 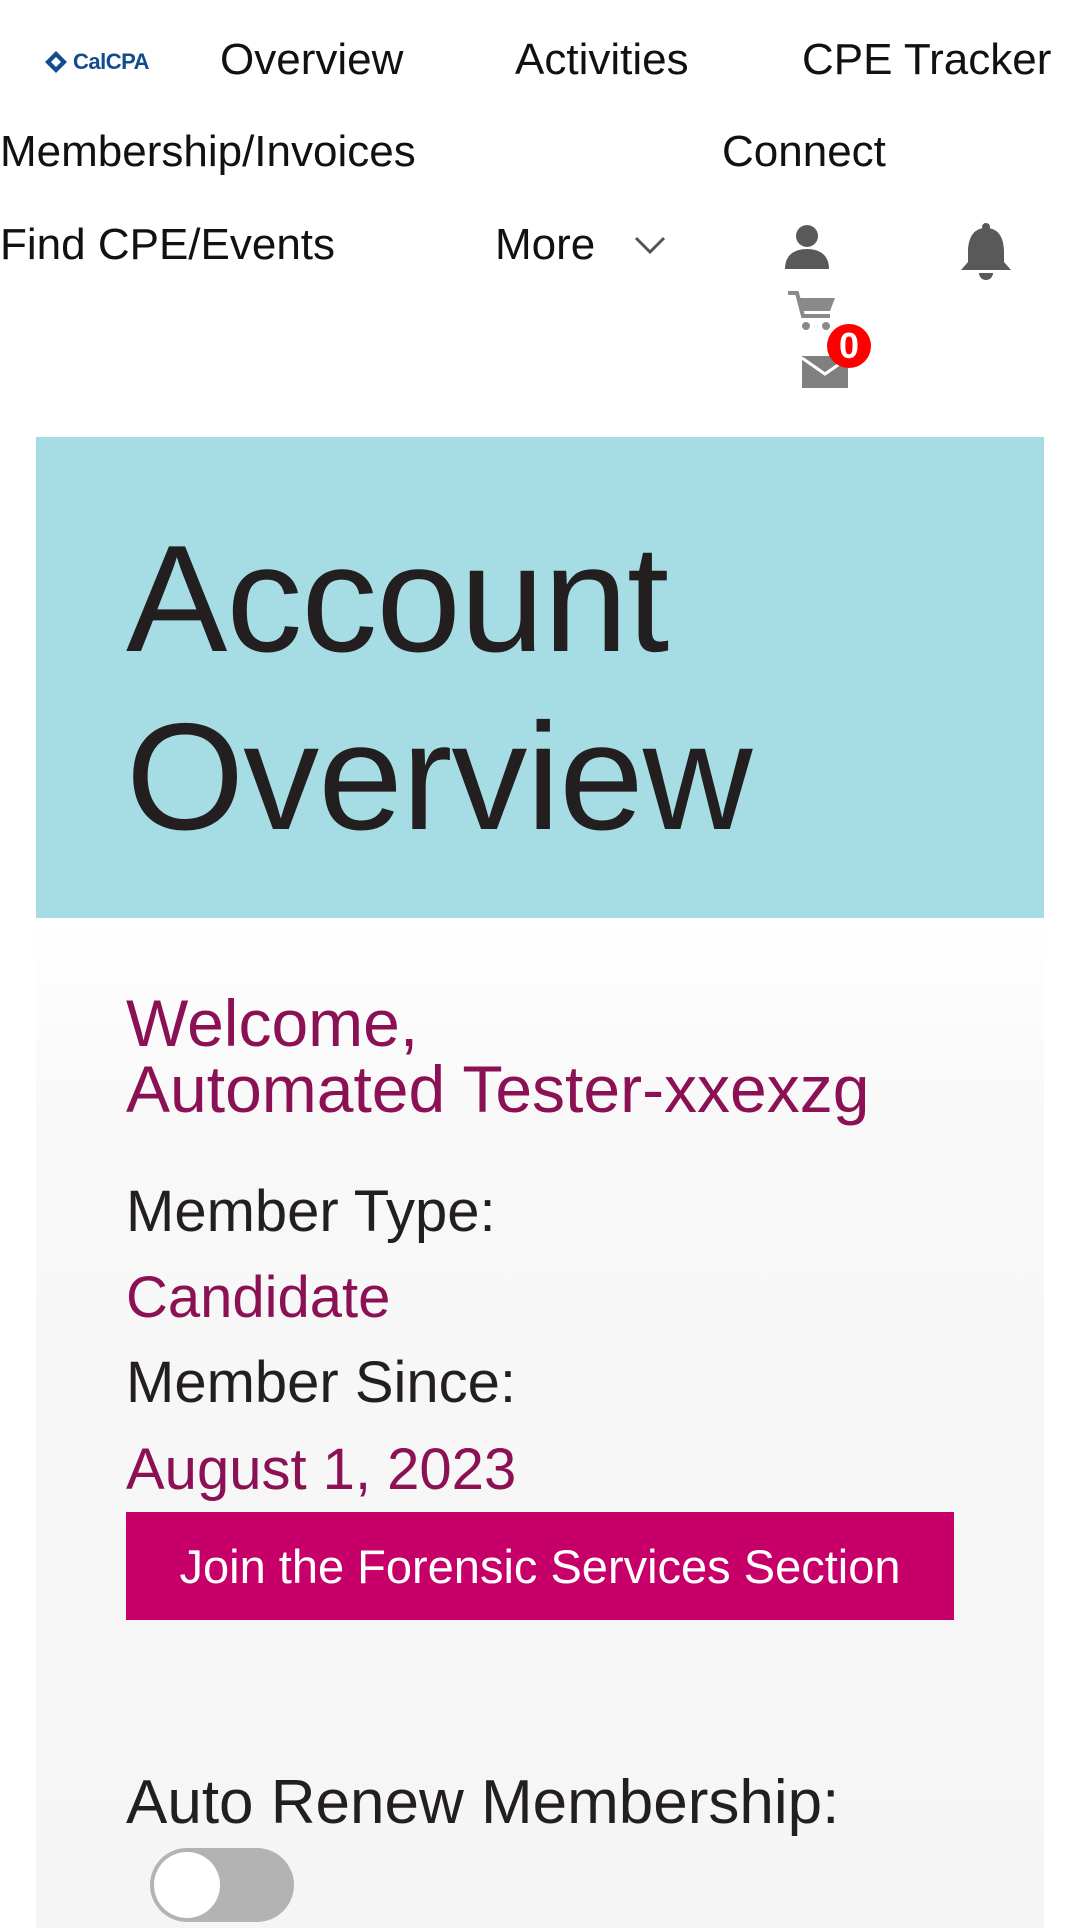 I want to click on calcpa-logo: CalCPA, so click(x=96, y=62).